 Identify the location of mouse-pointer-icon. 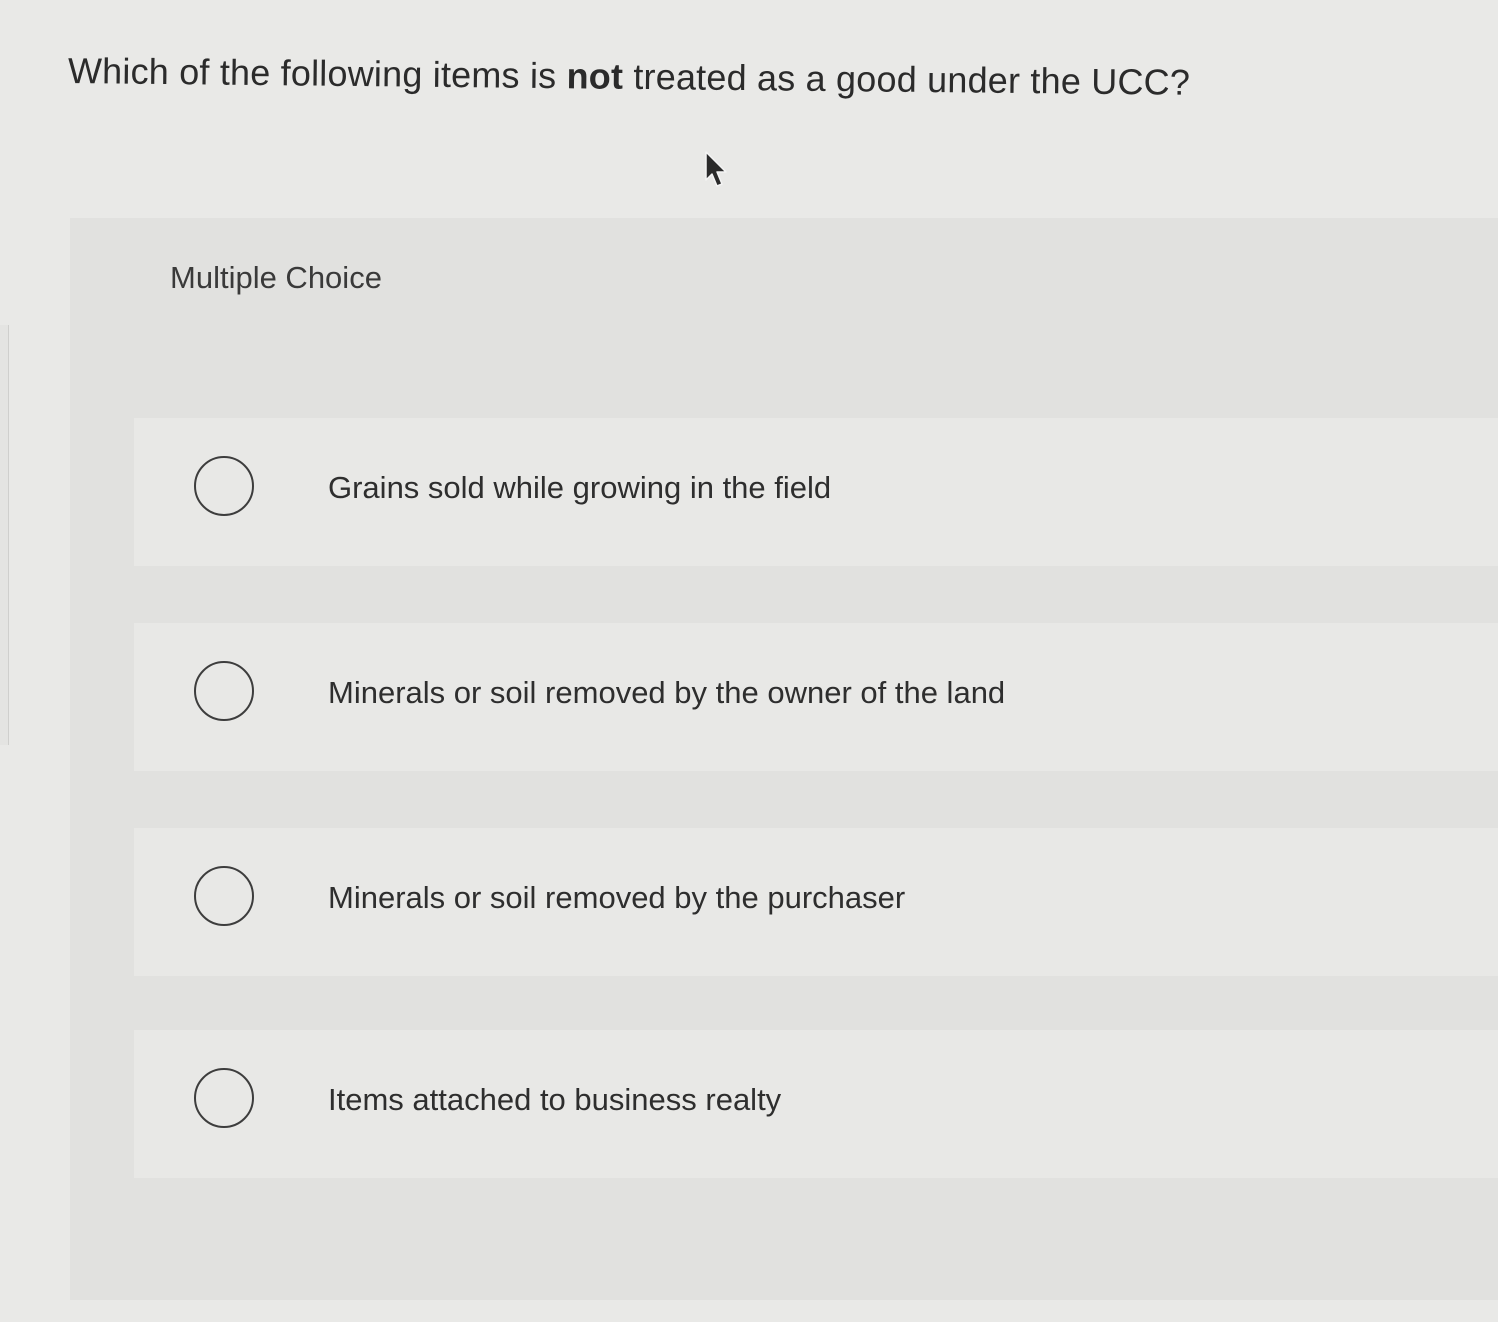
(716, 169).